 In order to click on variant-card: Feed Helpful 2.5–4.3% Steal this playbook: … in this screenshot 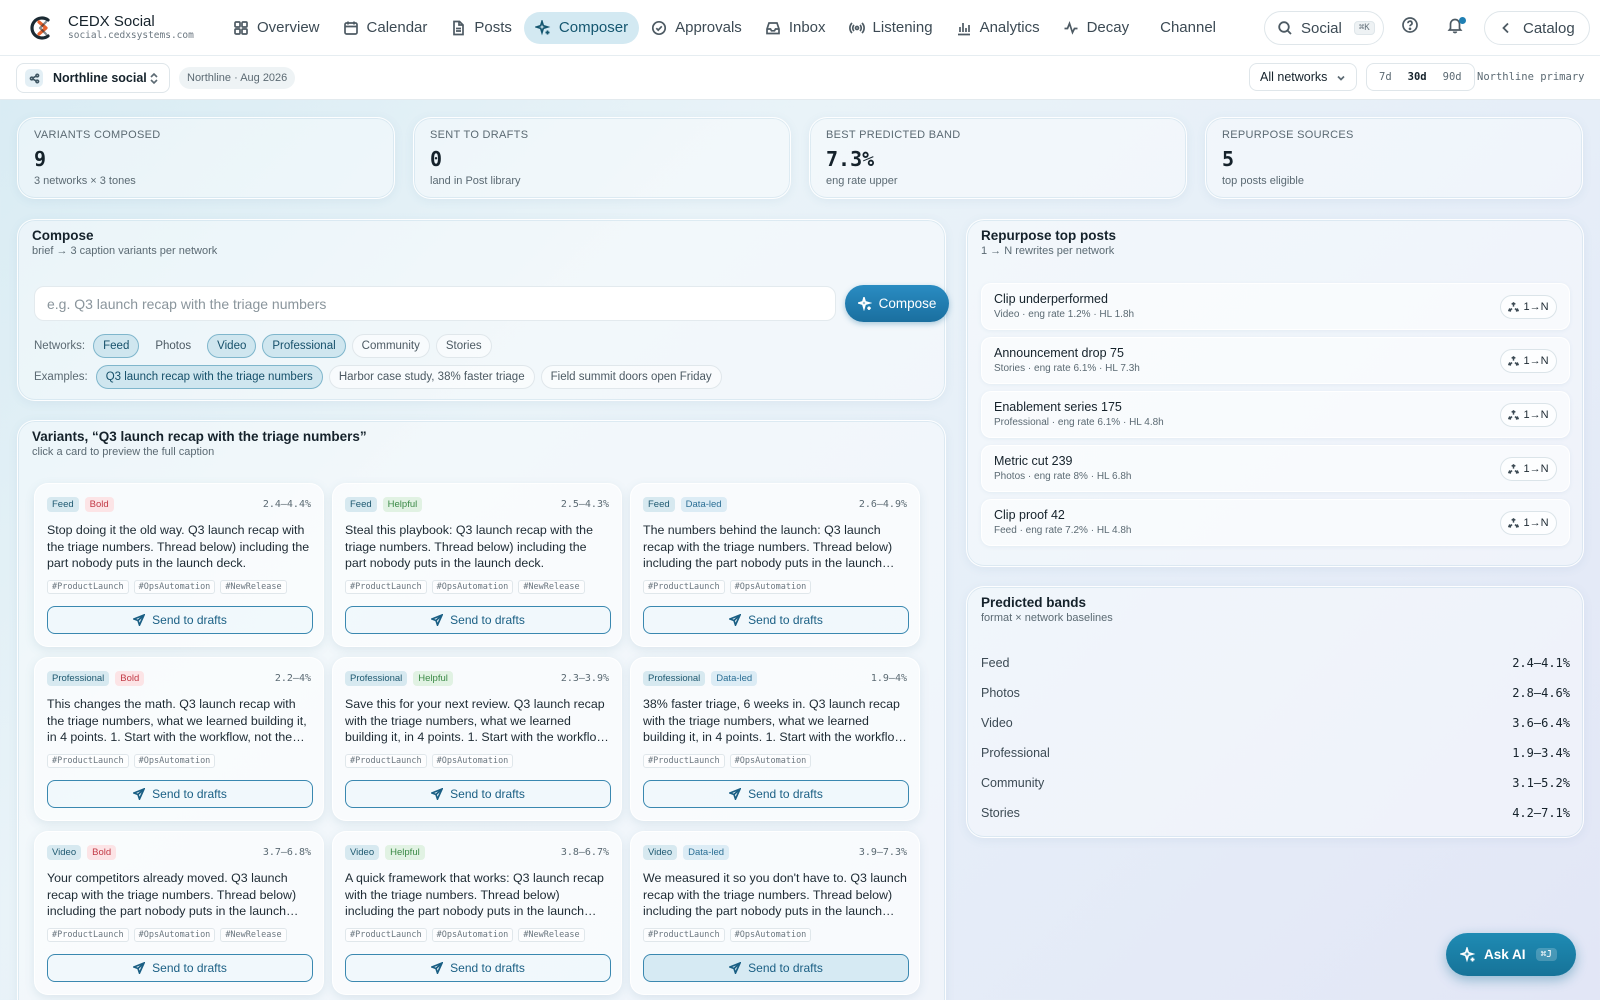, I will do `click(477, 565)`.